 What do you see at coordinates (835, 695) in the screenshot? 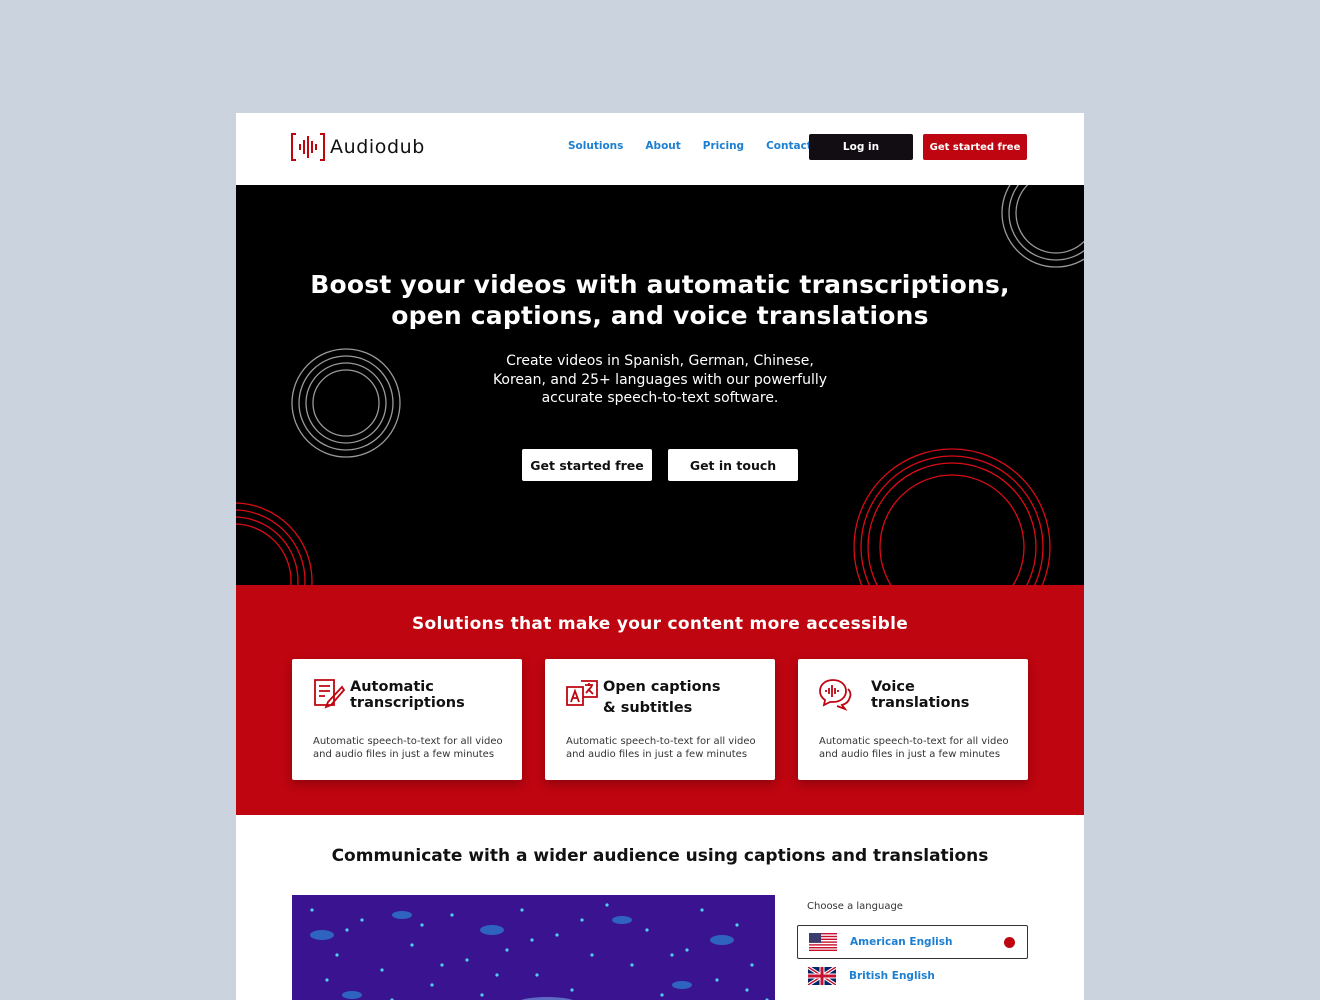
I see `speech-bubbles-icon` at bounding box center [835, 695].